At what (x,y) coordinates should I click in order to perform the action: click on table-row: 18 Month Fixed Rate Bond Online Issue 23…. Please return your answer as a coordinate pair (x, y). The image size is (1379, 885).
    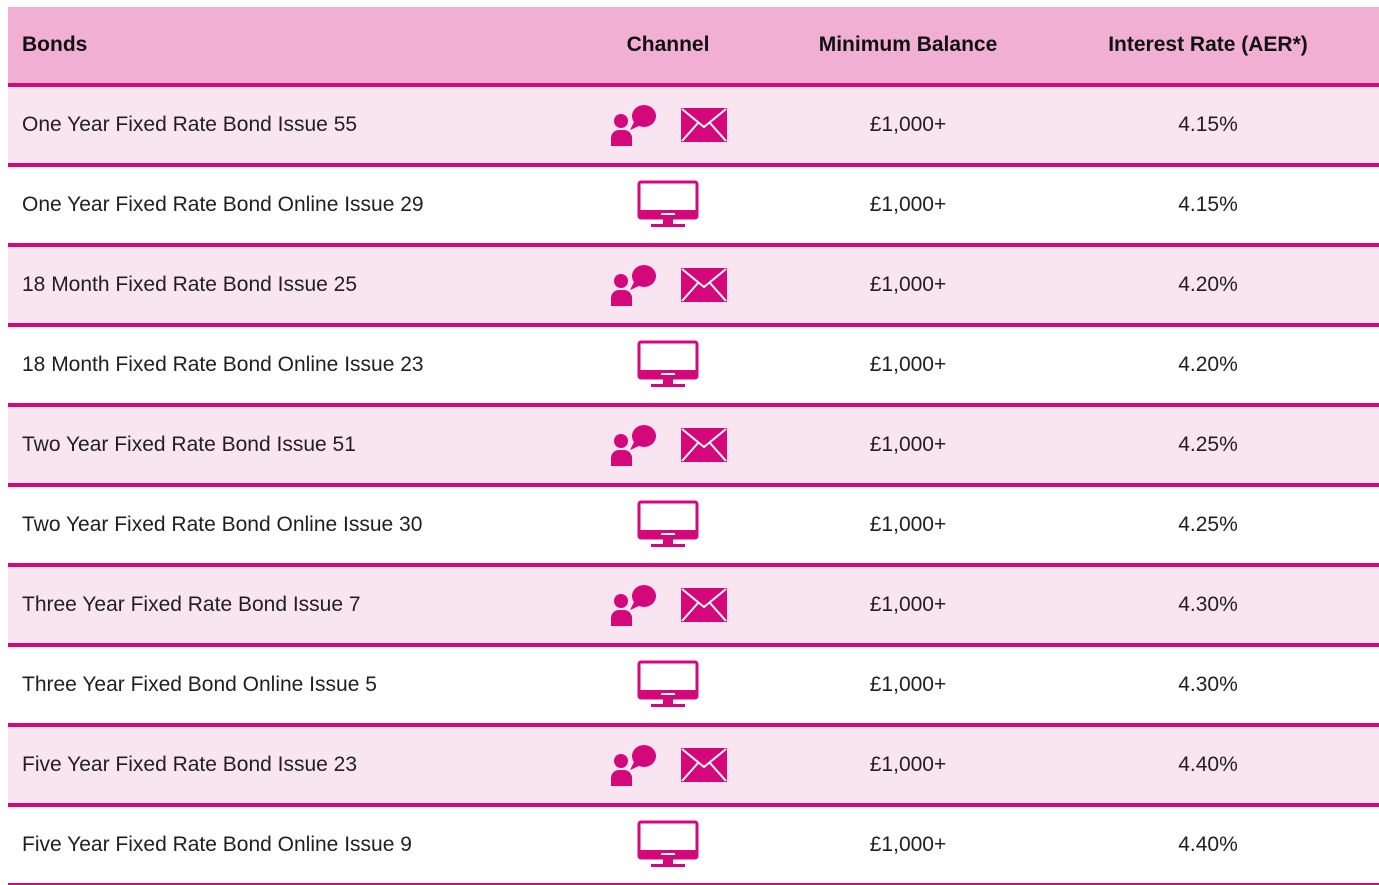
    Looking at the image, I should click on (693, 367).